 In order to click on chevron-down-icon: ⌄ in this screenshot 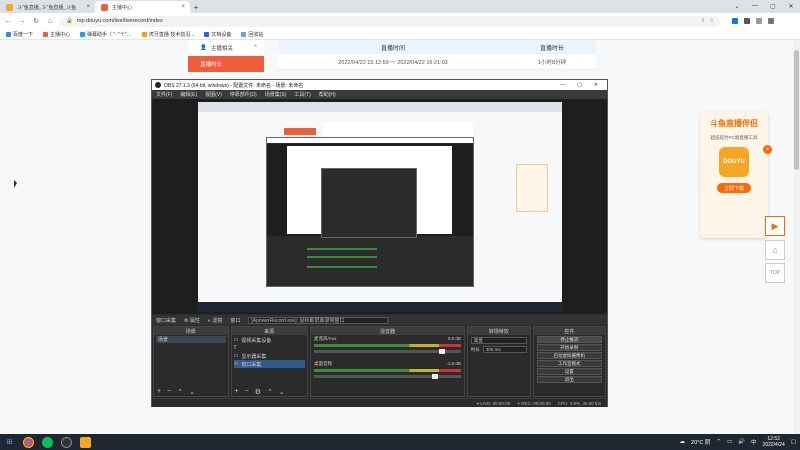, I will do `click(737, 6)`.